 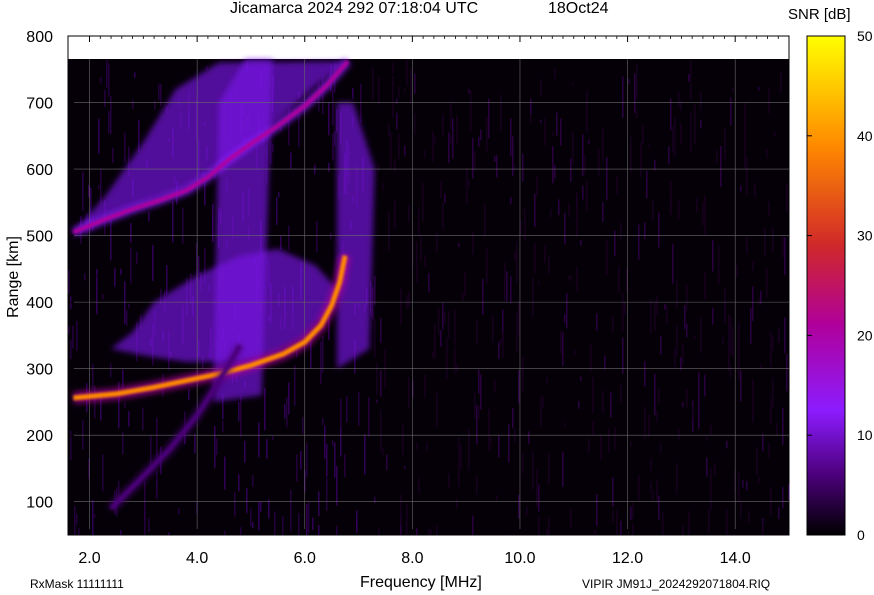 I want to click on colorbar-tick-label: 10, so click(x=865, y=435).